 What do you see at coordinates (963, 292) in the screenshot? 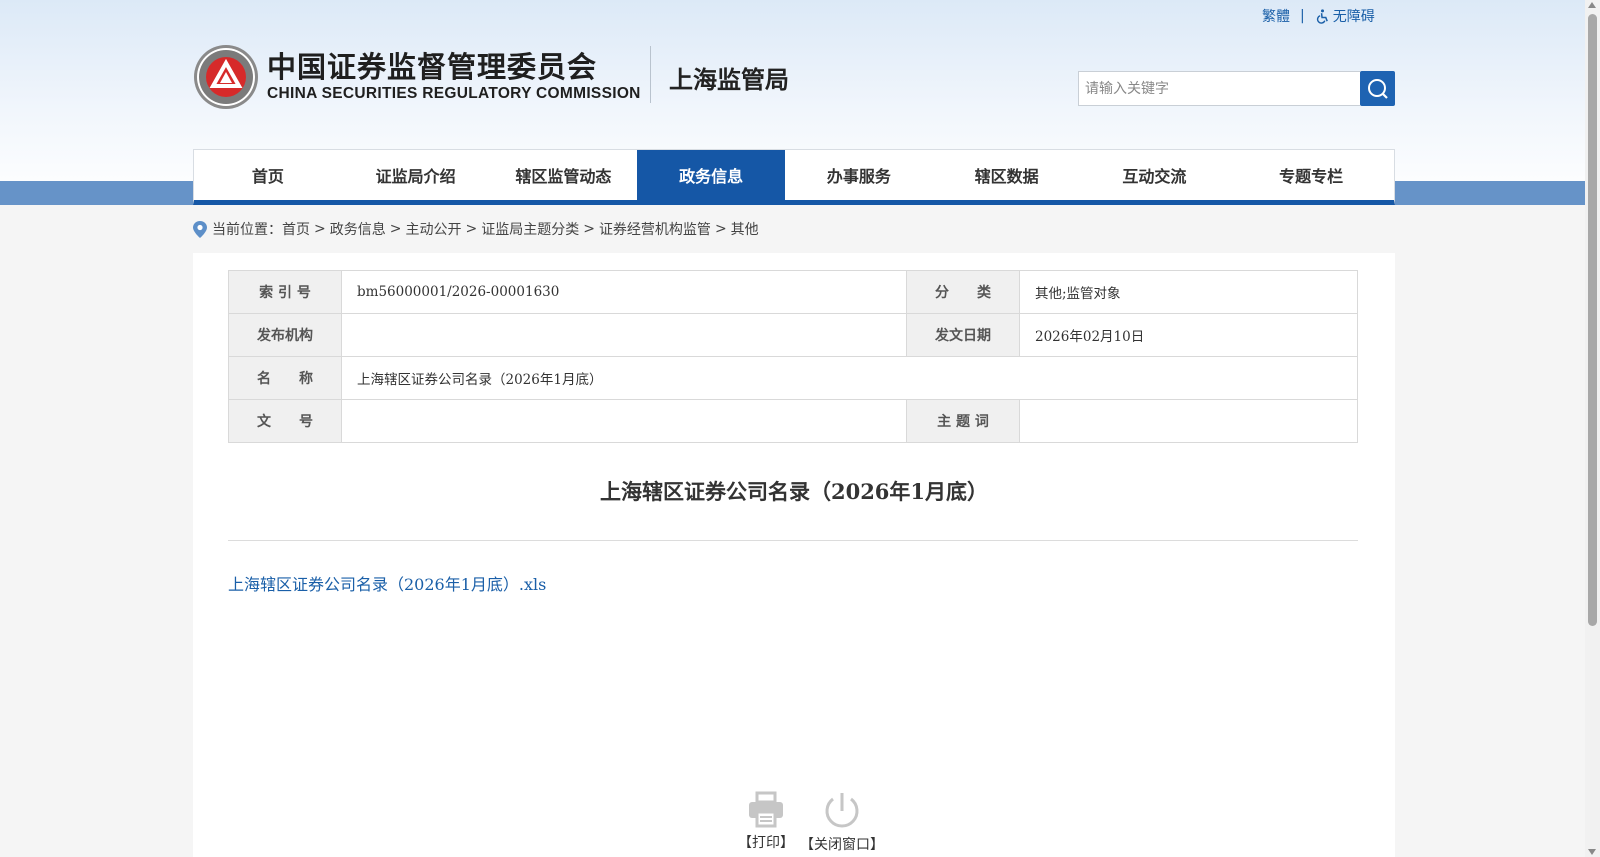
I see `category-label: 分 类` at bounding box center [963, 292].